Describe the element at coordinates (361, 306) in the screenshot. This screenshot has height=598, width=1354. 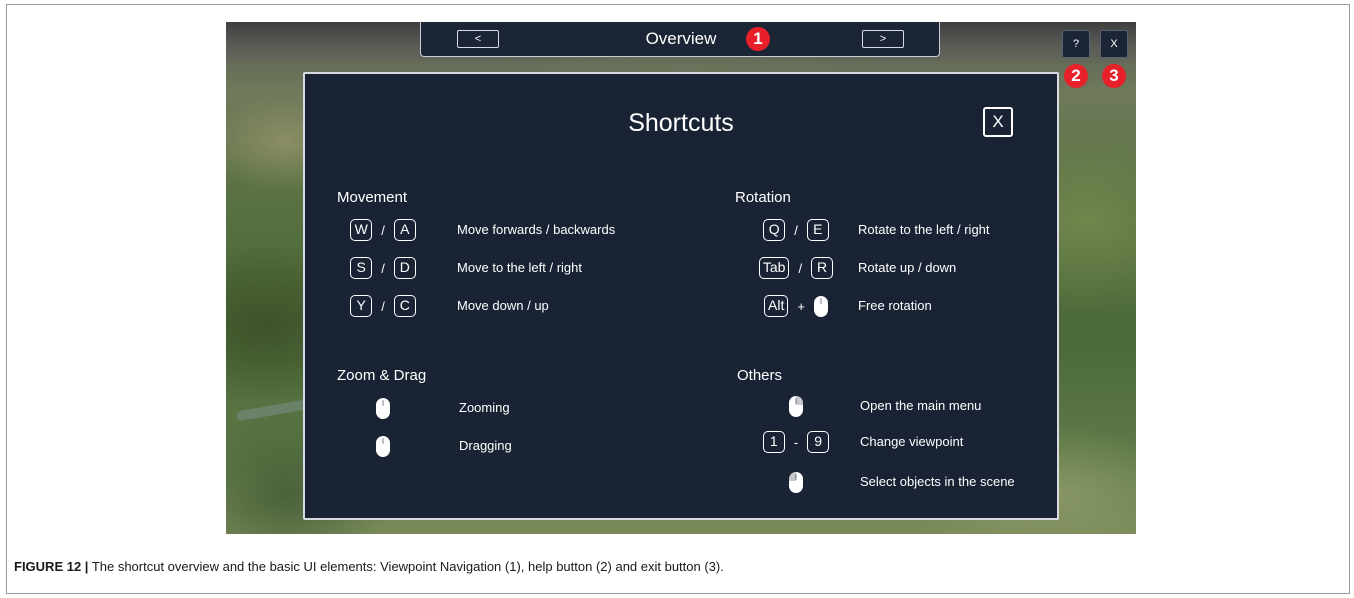
I see `key-y: Y` at that location.